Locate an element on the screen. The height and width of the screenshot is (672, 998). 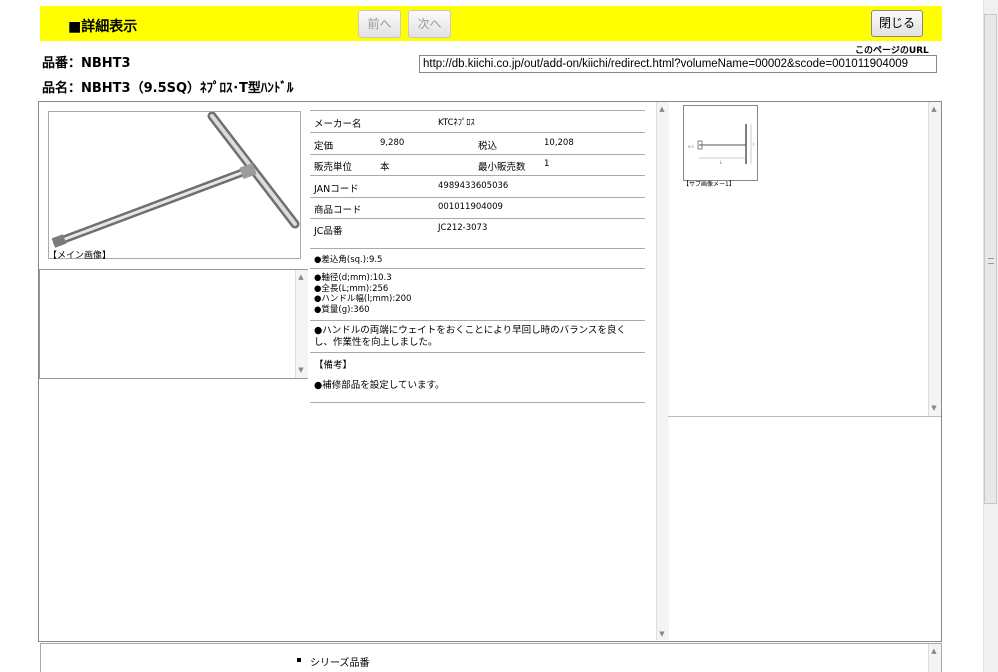
sub-image-scrollbar is located at coordinates (934, 259).